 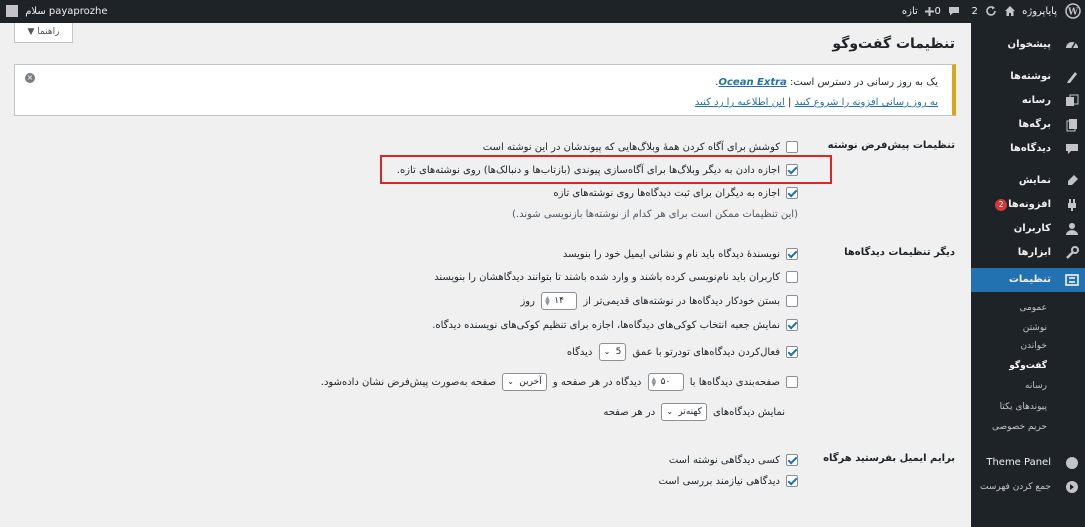 I want to click on sidebar-item-theme-panel: Theme Panel, so click(x=1028, y=463).